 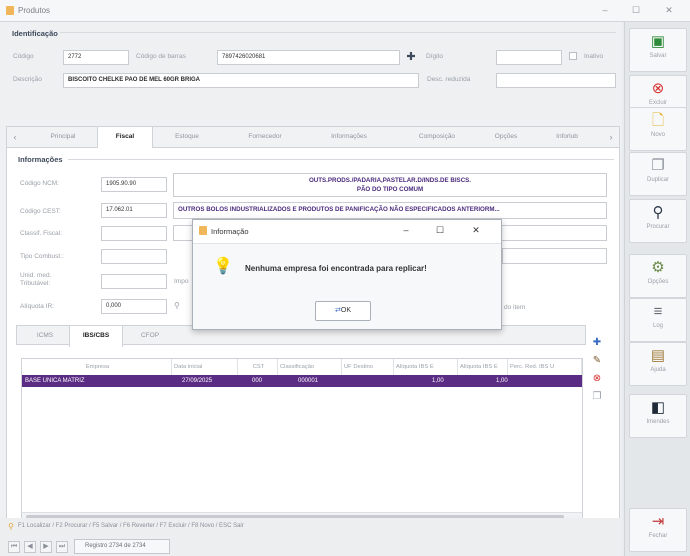 I want to click on copy-row-icon: ❐, so click(x=597, y=397).